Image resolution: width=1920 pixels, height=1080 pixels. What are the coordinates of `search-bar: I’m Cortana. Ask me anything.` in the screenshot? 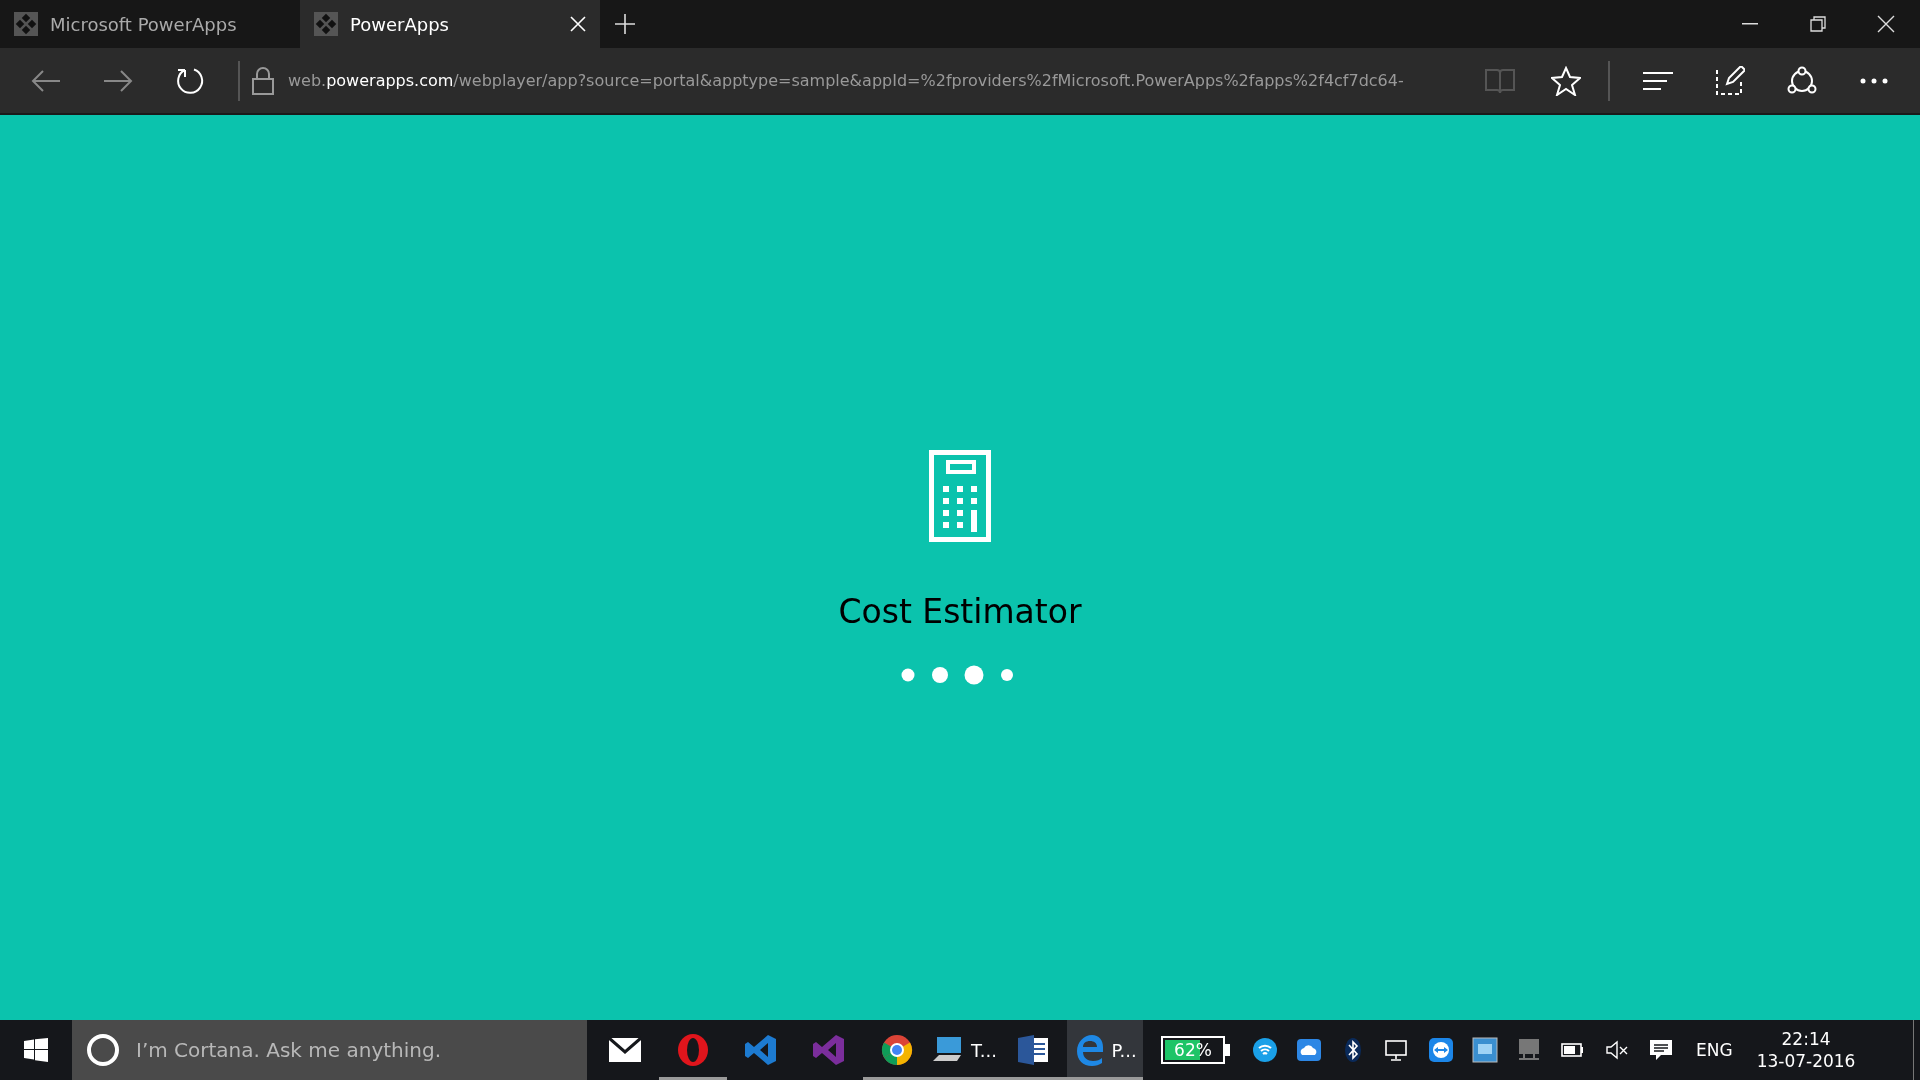 It's located at (329, 1050).